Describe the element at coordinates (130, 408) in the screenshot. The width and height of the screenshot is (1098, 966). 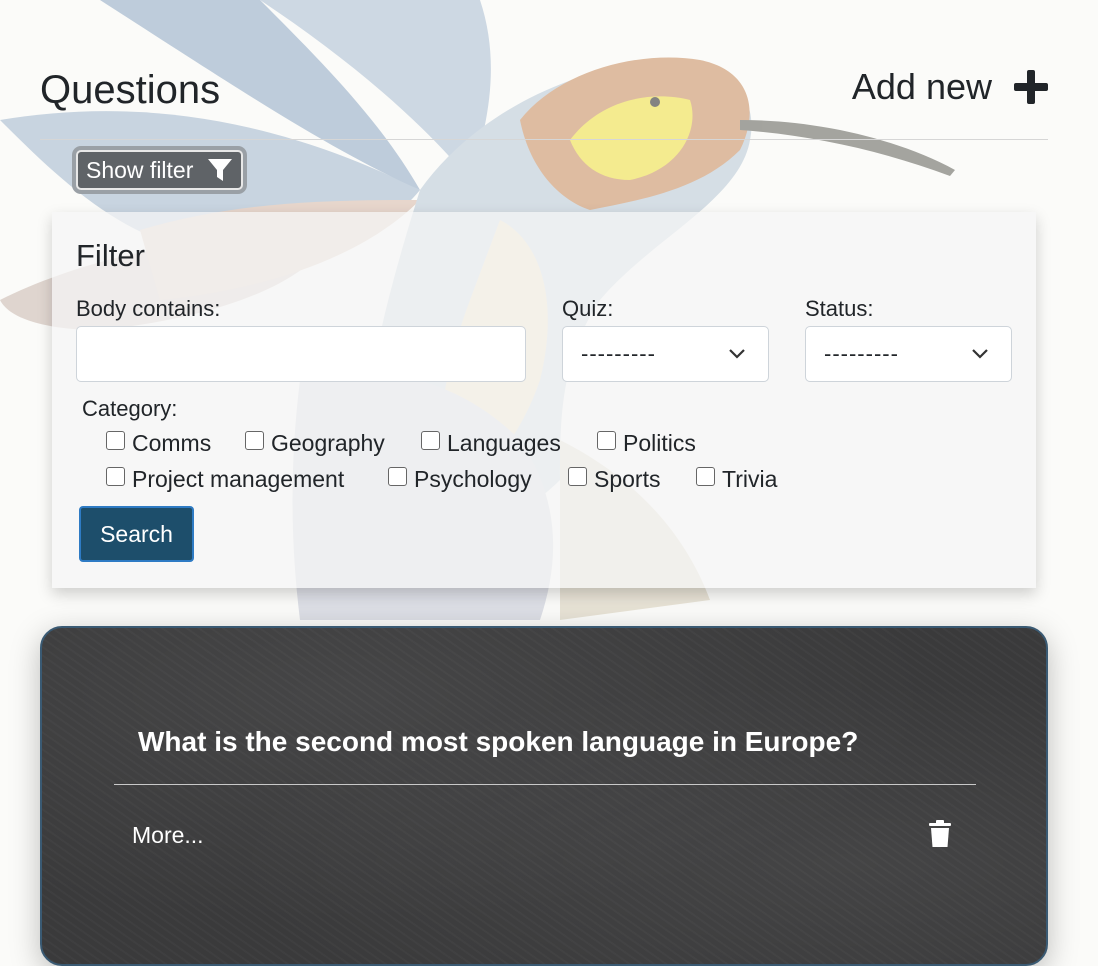
I see `category-label: Category:` at that location.